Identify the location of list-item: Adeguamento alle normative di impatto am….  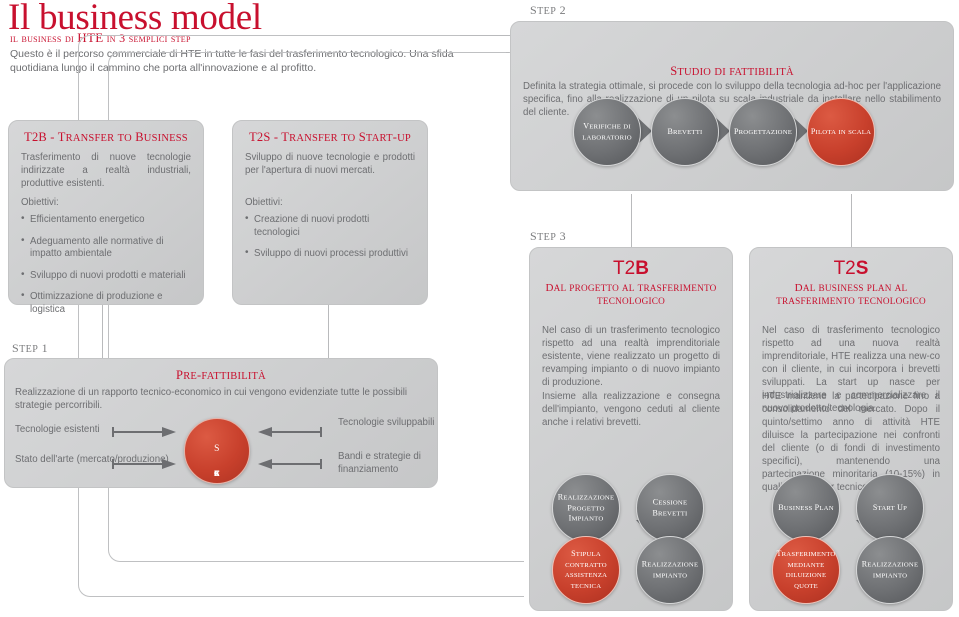
(107, 248).